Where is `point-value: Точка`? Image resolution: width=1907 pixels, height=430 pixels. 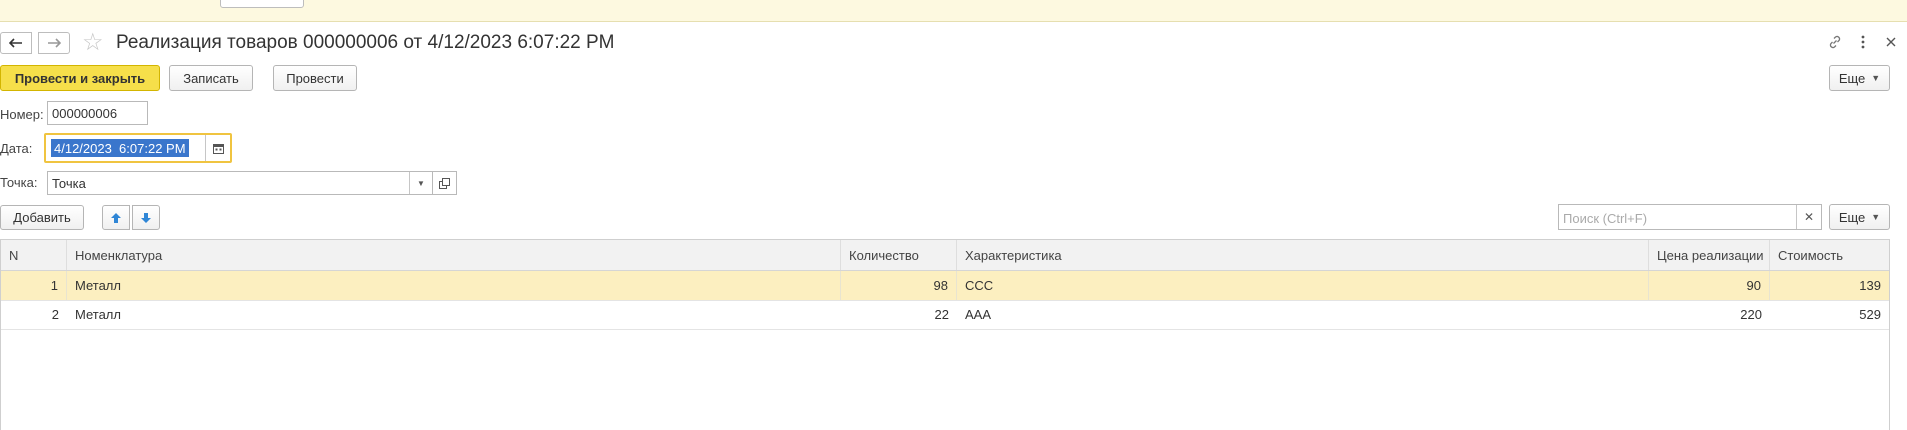
point-value: Точка is located at coordinates (69, 183).